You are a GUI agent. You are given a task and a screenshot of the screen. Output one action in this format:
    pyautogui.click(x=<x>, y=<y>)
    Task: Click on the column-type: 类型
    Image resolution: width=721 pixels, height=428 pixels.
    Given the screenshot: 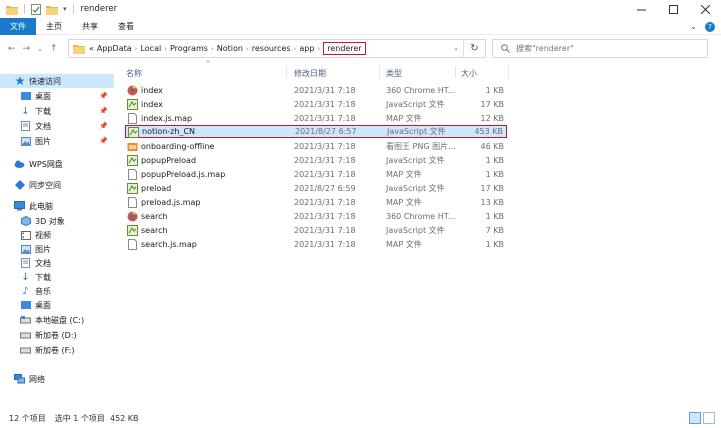 What is the action you would take?
    pyautogui.click(x=394, y=73)
    